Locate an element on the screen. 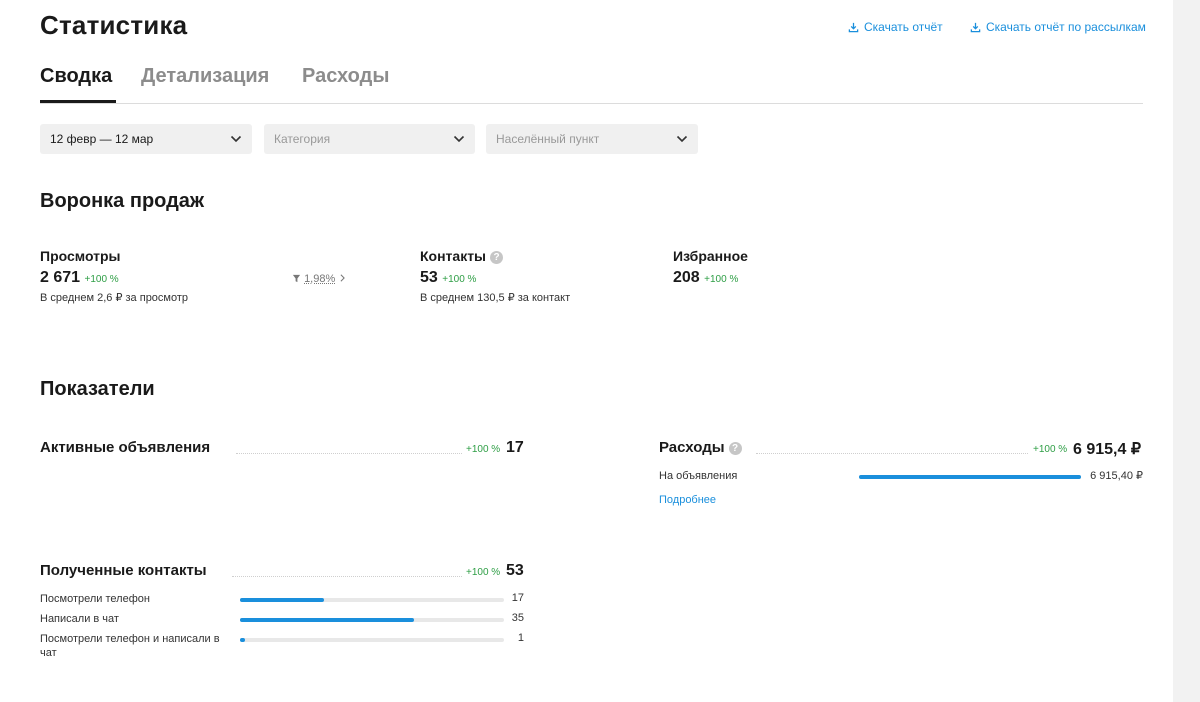 The image size is (1200, 702). funnel-icon is located at coordinates (296, 278).